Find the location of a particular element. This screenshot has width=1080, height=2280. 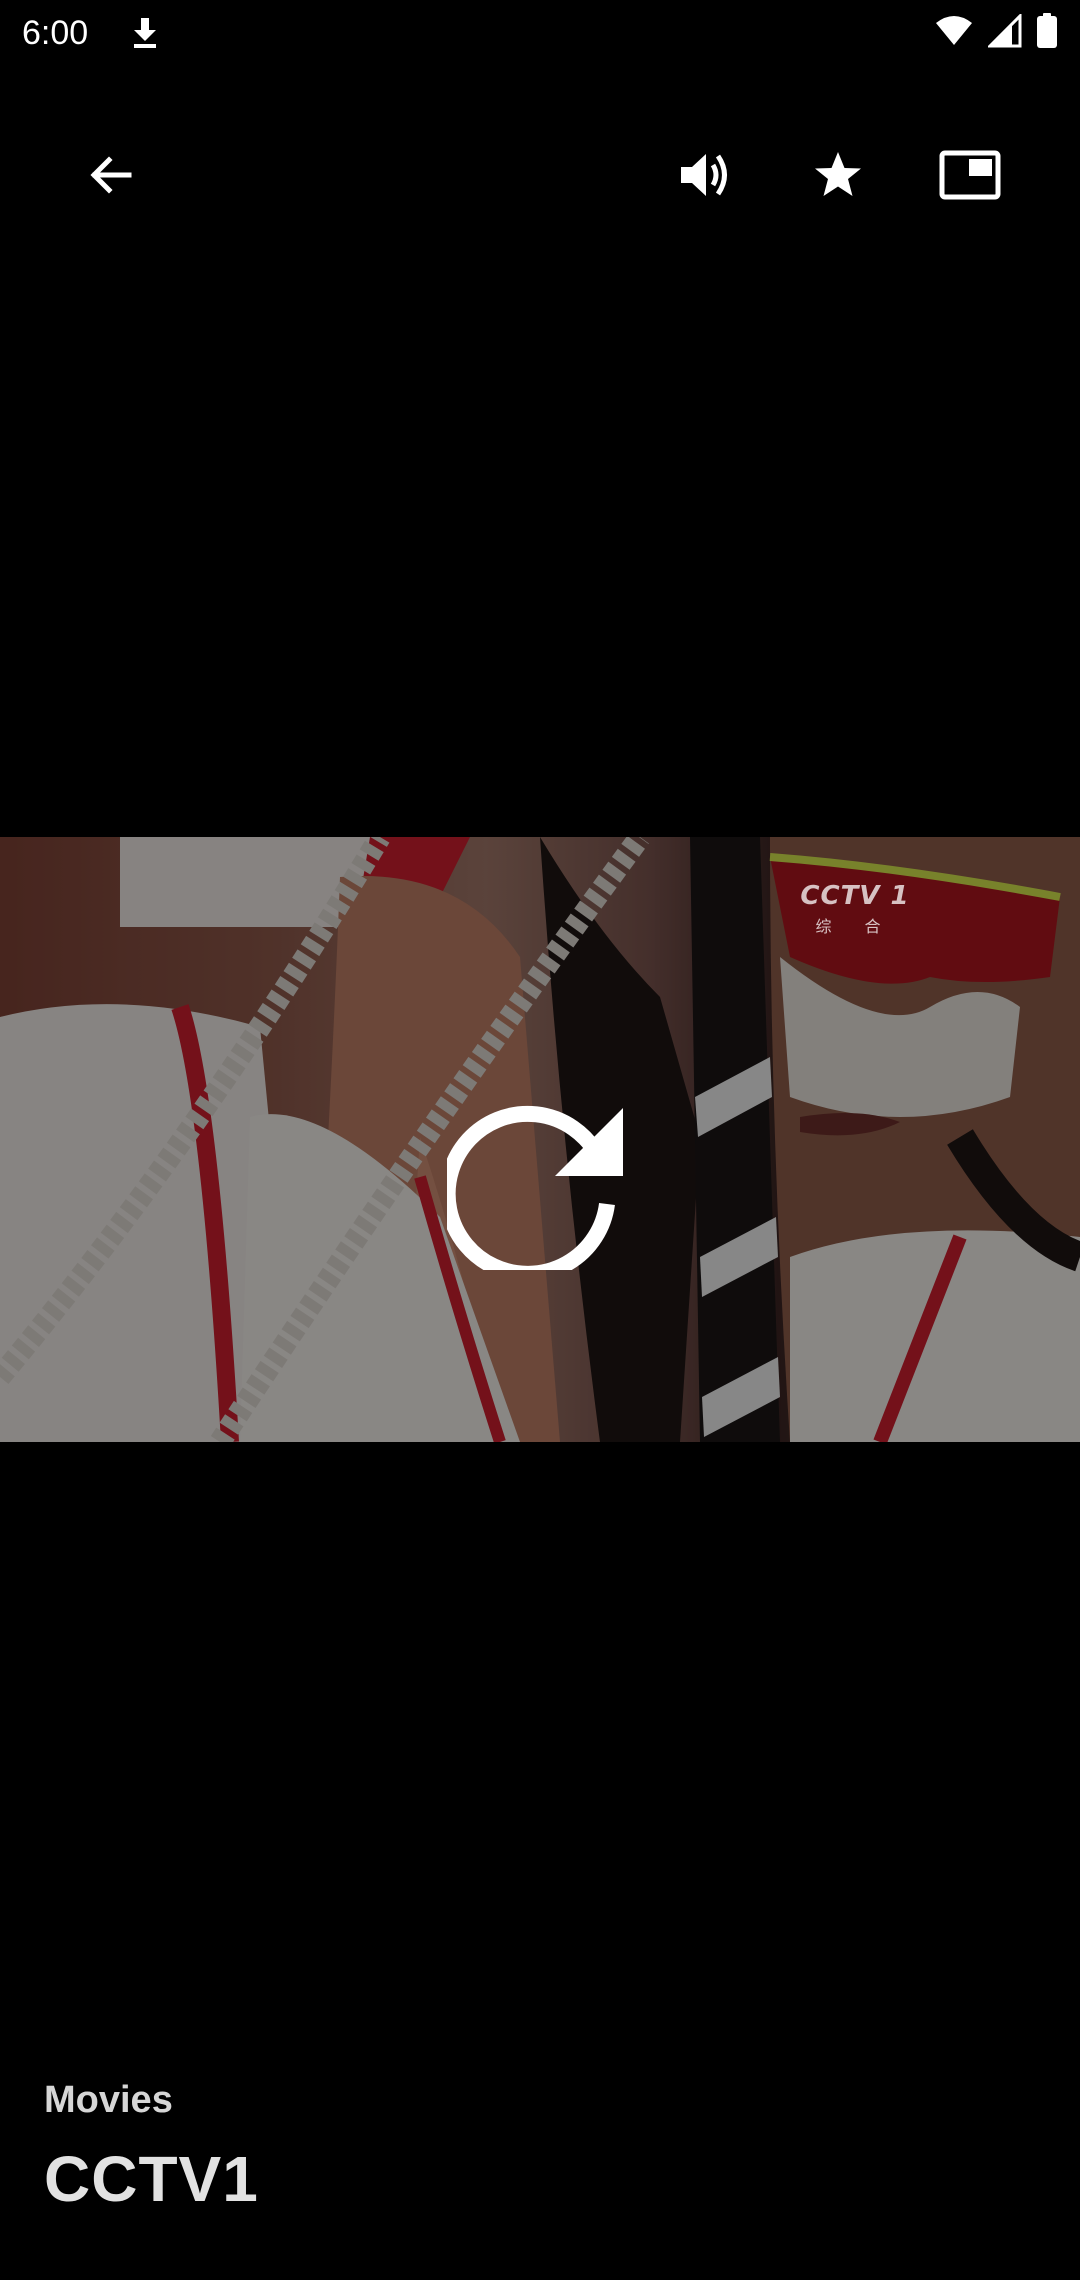

battery-icon is located at coordinates (1047, 33).